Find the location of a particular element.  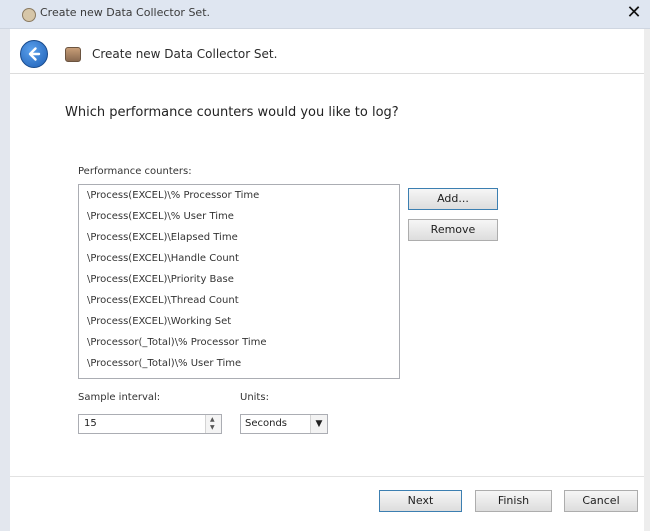

sample-interval-label: Sample interval: is located at coordinates (119, 397).